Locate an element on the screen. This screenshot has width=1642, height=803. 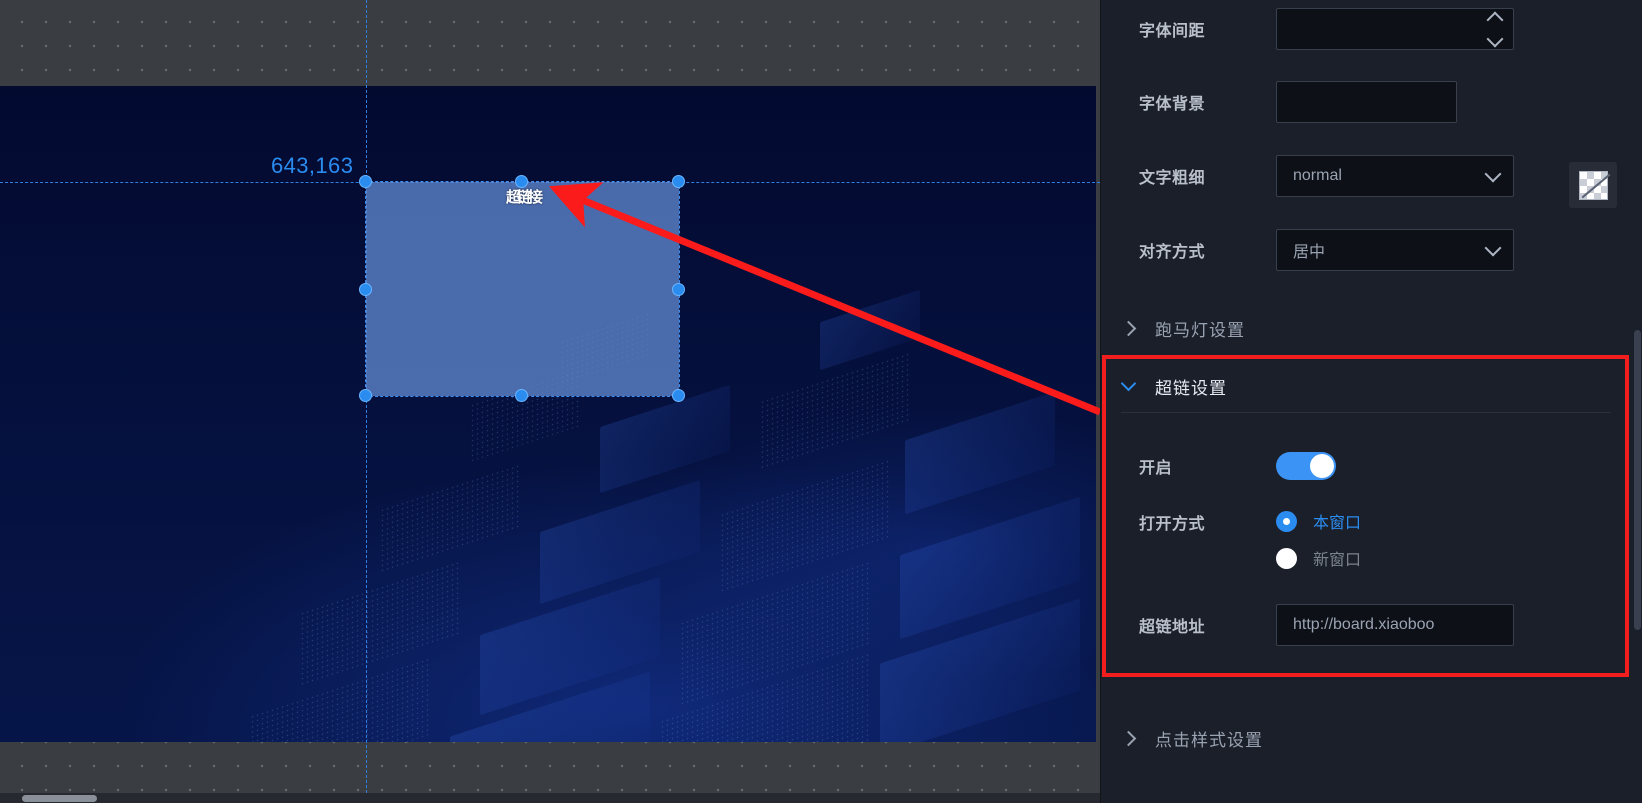
radio-unselected-icon is located at coordinates (1286, 558).